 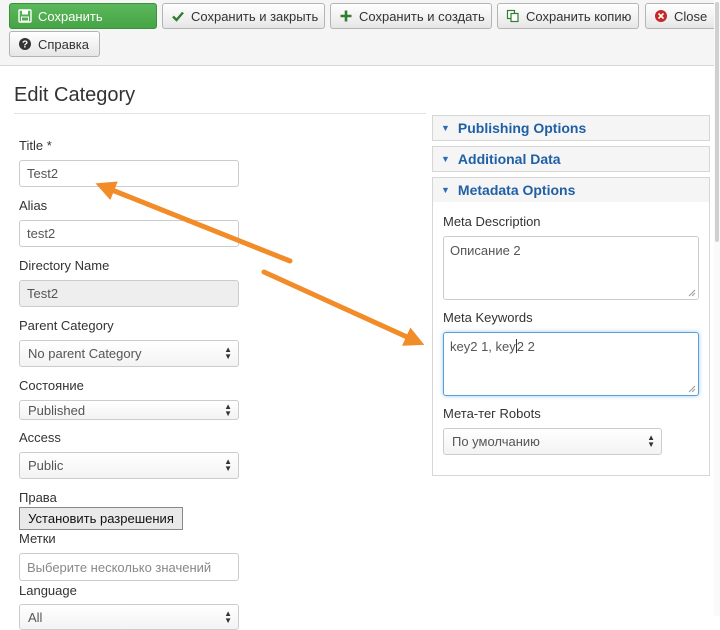 I want to click on alias-input: test2, so click(x=129, y=233).